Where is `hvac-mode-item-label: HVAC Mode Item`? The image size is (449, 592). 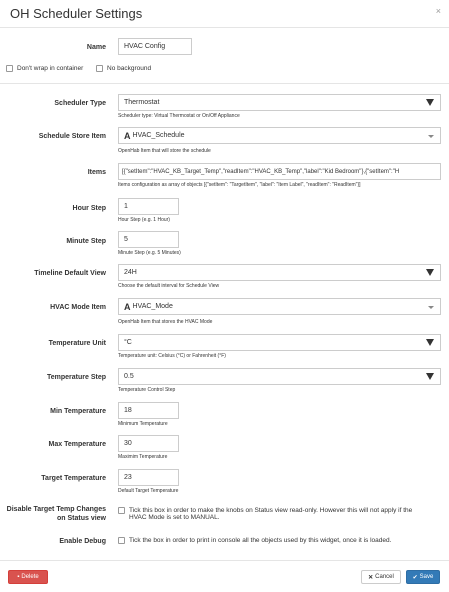 hvac-mode-item-label: HVAC Mode Item is located at coordinates (78, 307).